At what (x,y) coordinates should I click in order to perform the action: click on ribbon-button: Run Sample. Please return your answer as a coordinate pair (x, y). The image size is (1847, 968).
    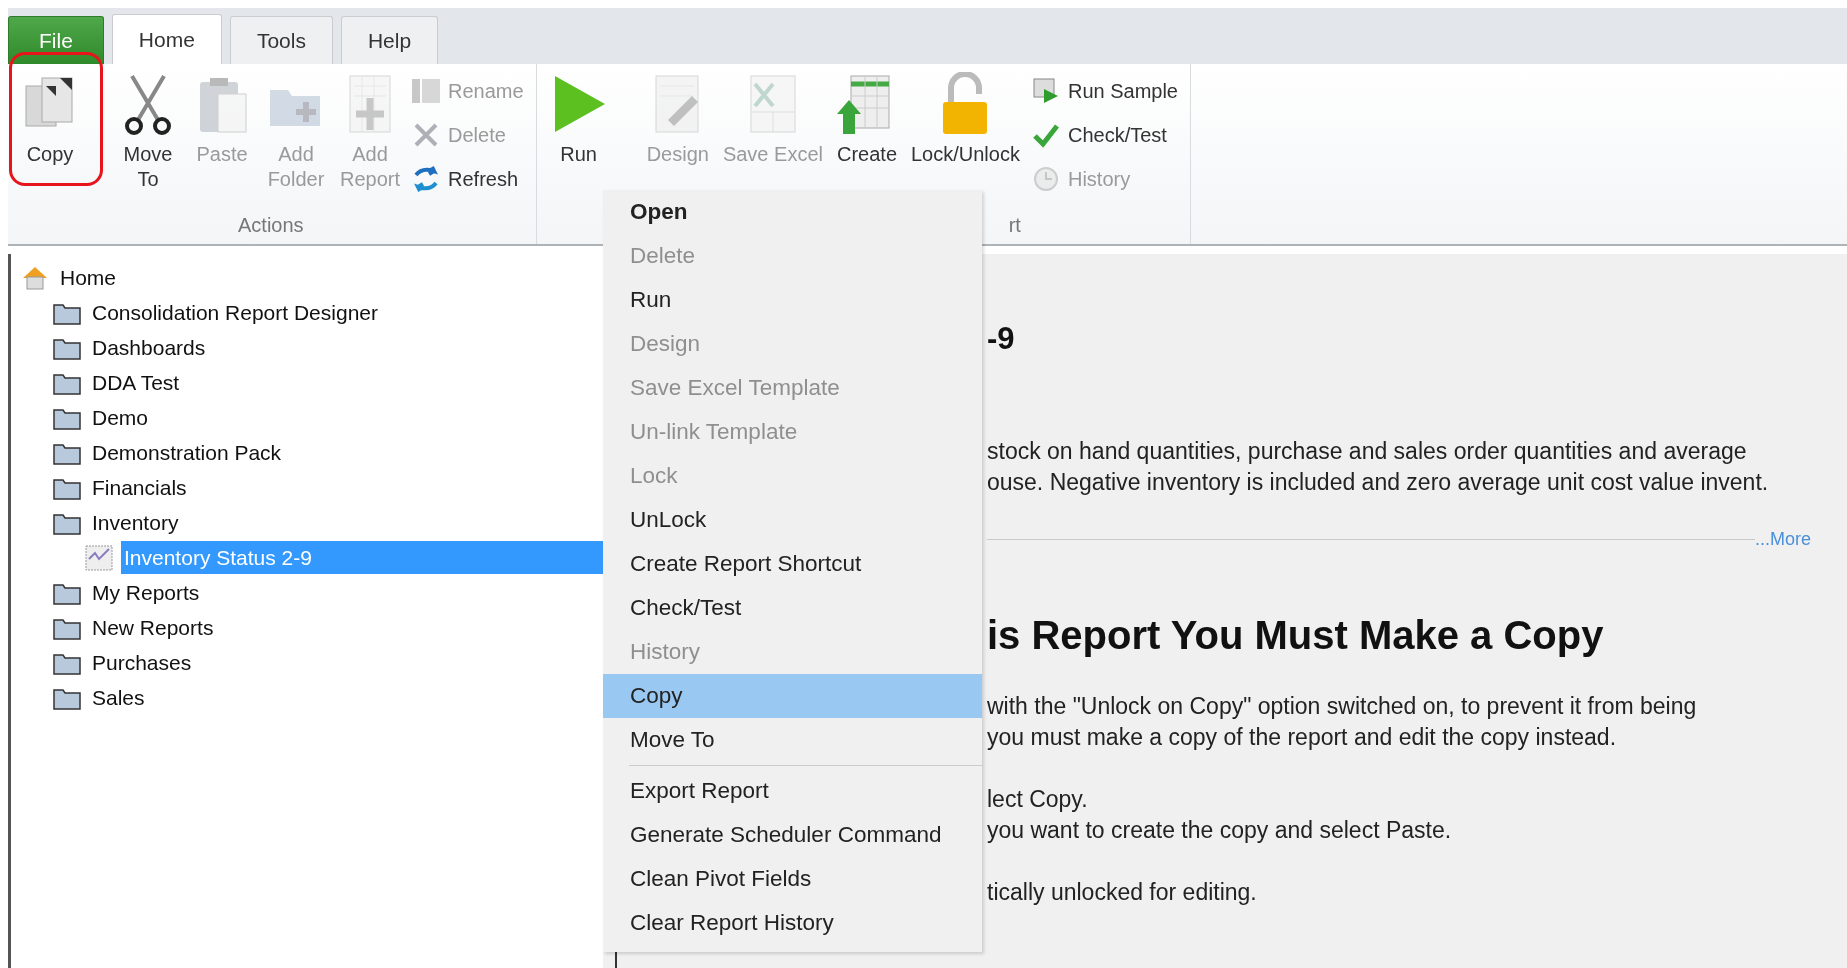
    Looking at the image, I should click on (1104, 91).